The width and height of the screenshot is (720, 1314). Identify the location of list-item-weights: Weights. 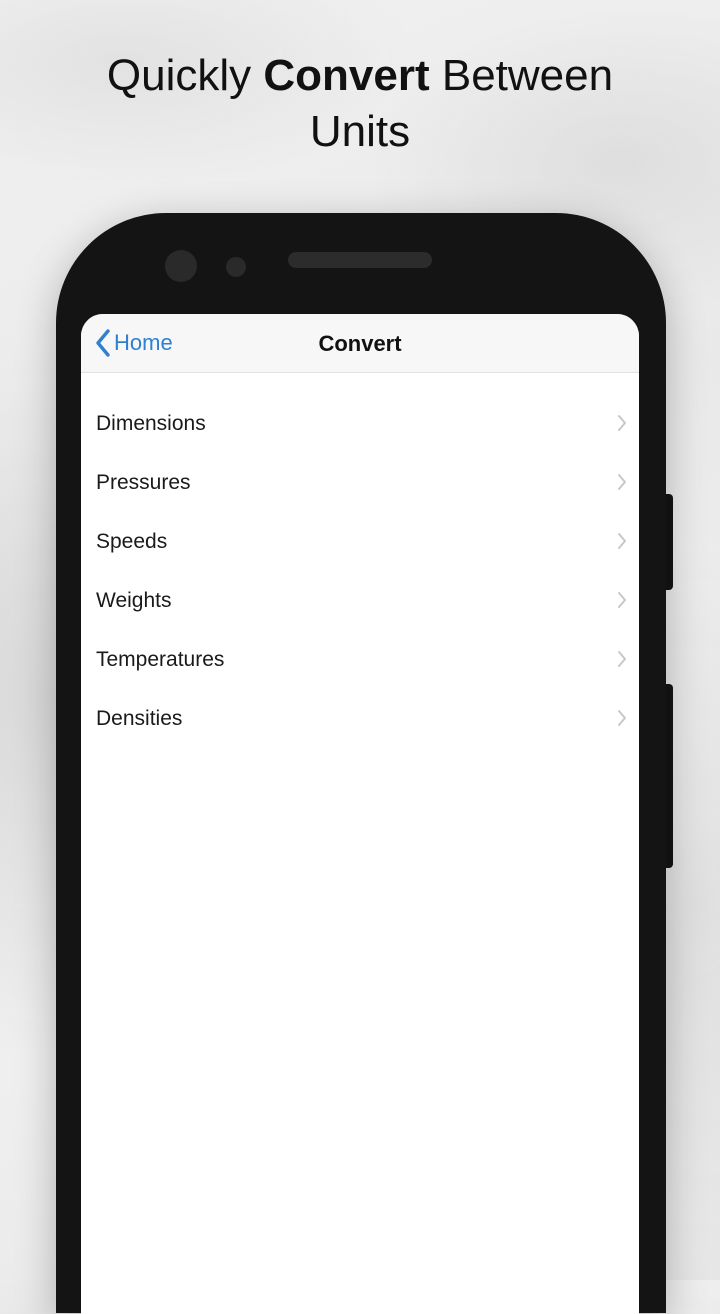
(360, 602).